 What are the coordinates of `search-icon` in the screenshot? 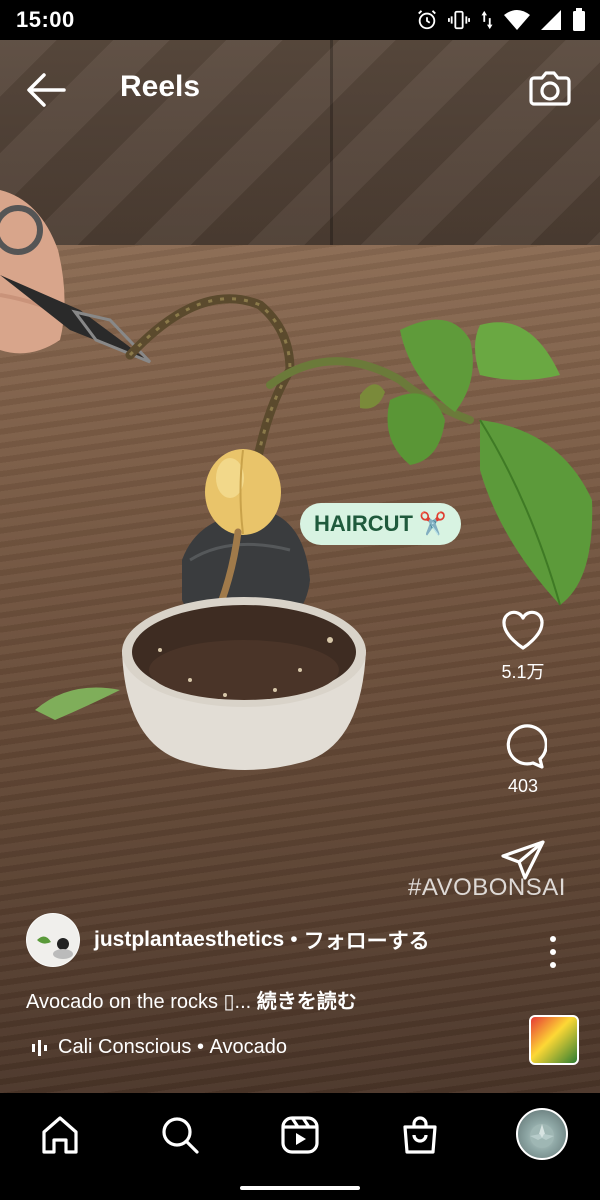 It's located at (180, 1135).